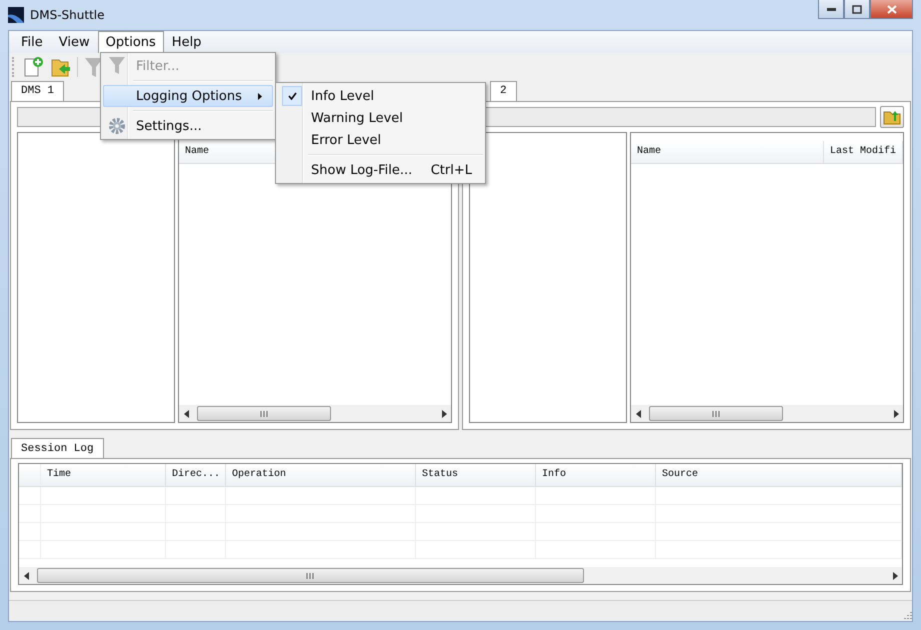 The width and height of the screenshot is (921, 630). I want to click on window-title: DMS-Shuttle, so click(67, 15).